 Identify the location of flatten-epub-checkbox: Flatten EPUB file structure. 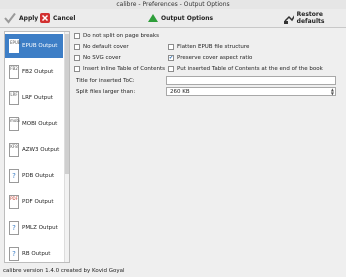
(208, 47).